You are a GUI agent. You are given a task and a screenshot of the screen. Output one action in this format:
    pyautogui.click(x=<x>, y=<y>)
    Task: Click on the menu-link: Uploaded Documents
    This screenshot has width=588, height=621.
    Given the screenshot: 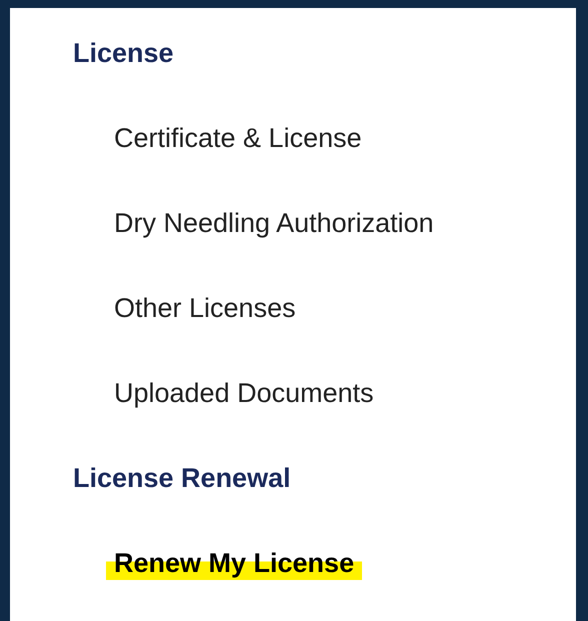 What is the action you would take?
    pyautogui.click(x=244, y=393)
    